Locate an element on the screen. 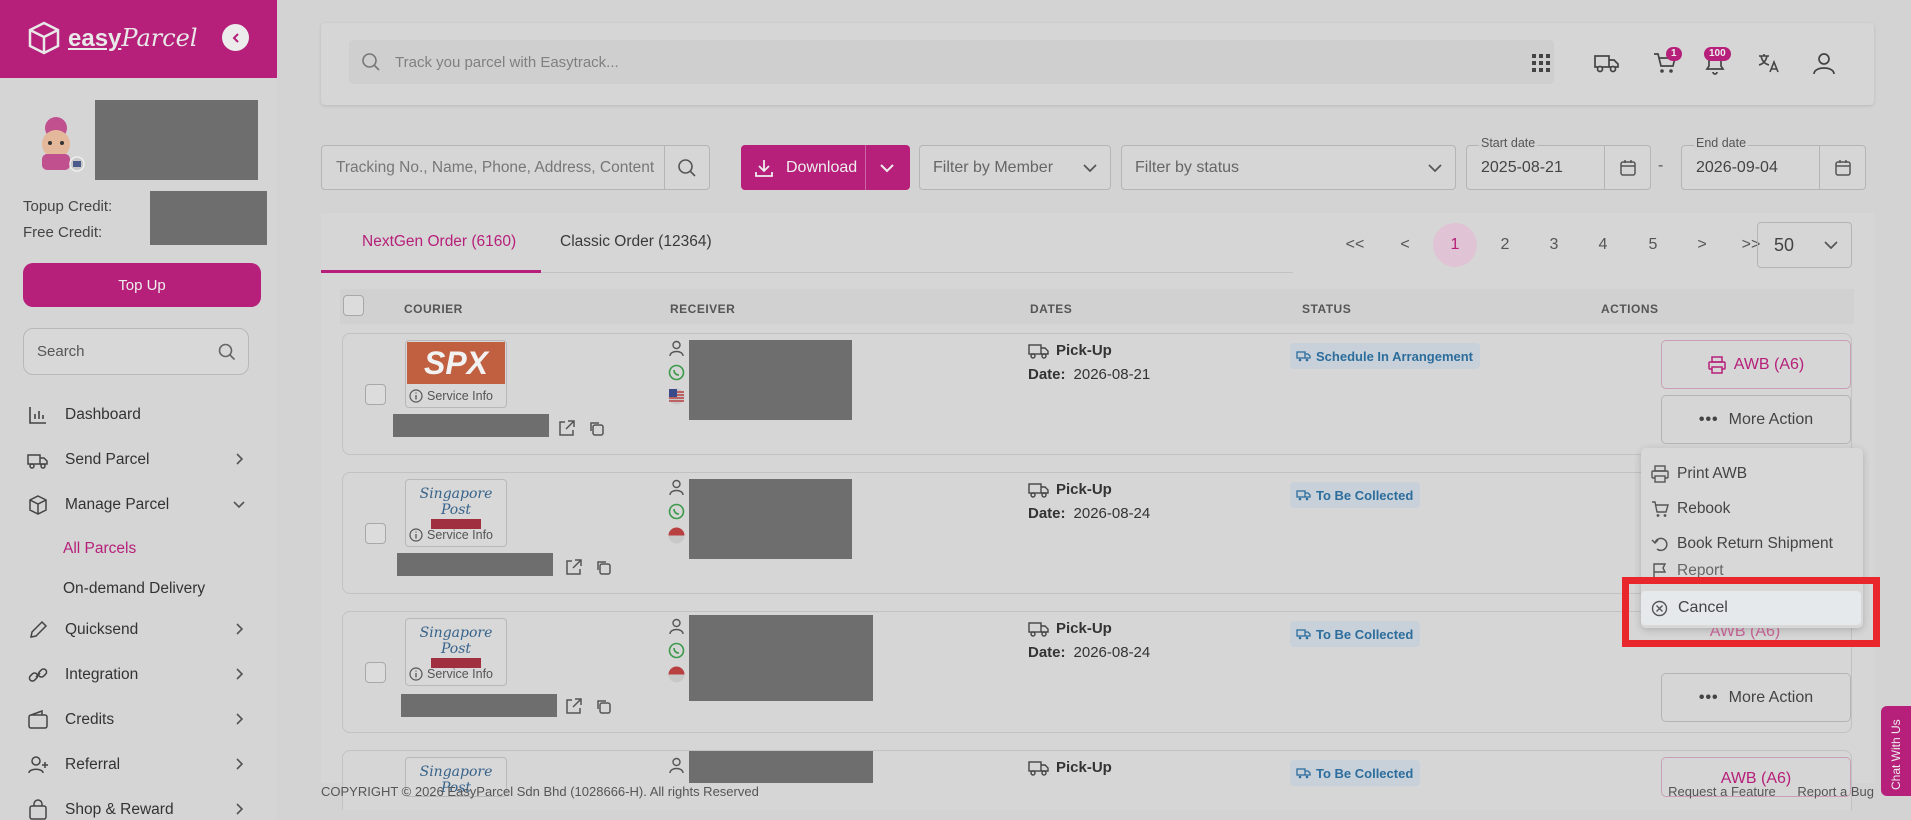 The height and width of the screenshot is (820, 1911). topup-credit-label: Topup Credit: is located at coordinates (68, 206).